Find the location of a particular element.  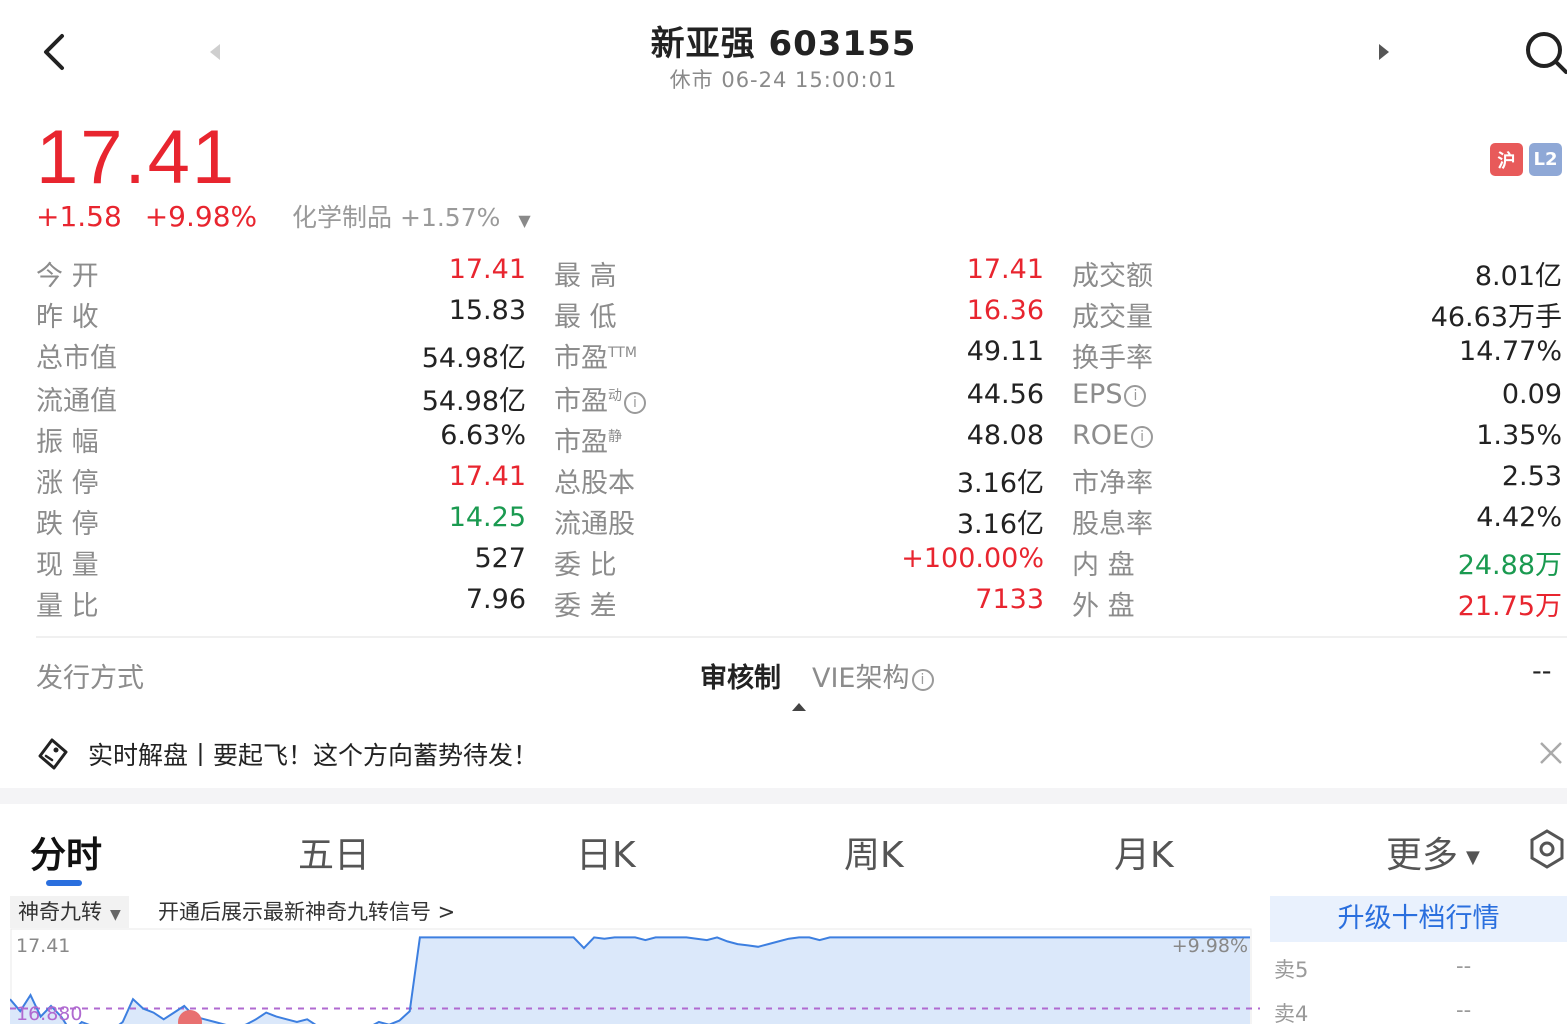

industry-link: 化学制品 +1.57% ▼ is located at coordinates (418, 217).